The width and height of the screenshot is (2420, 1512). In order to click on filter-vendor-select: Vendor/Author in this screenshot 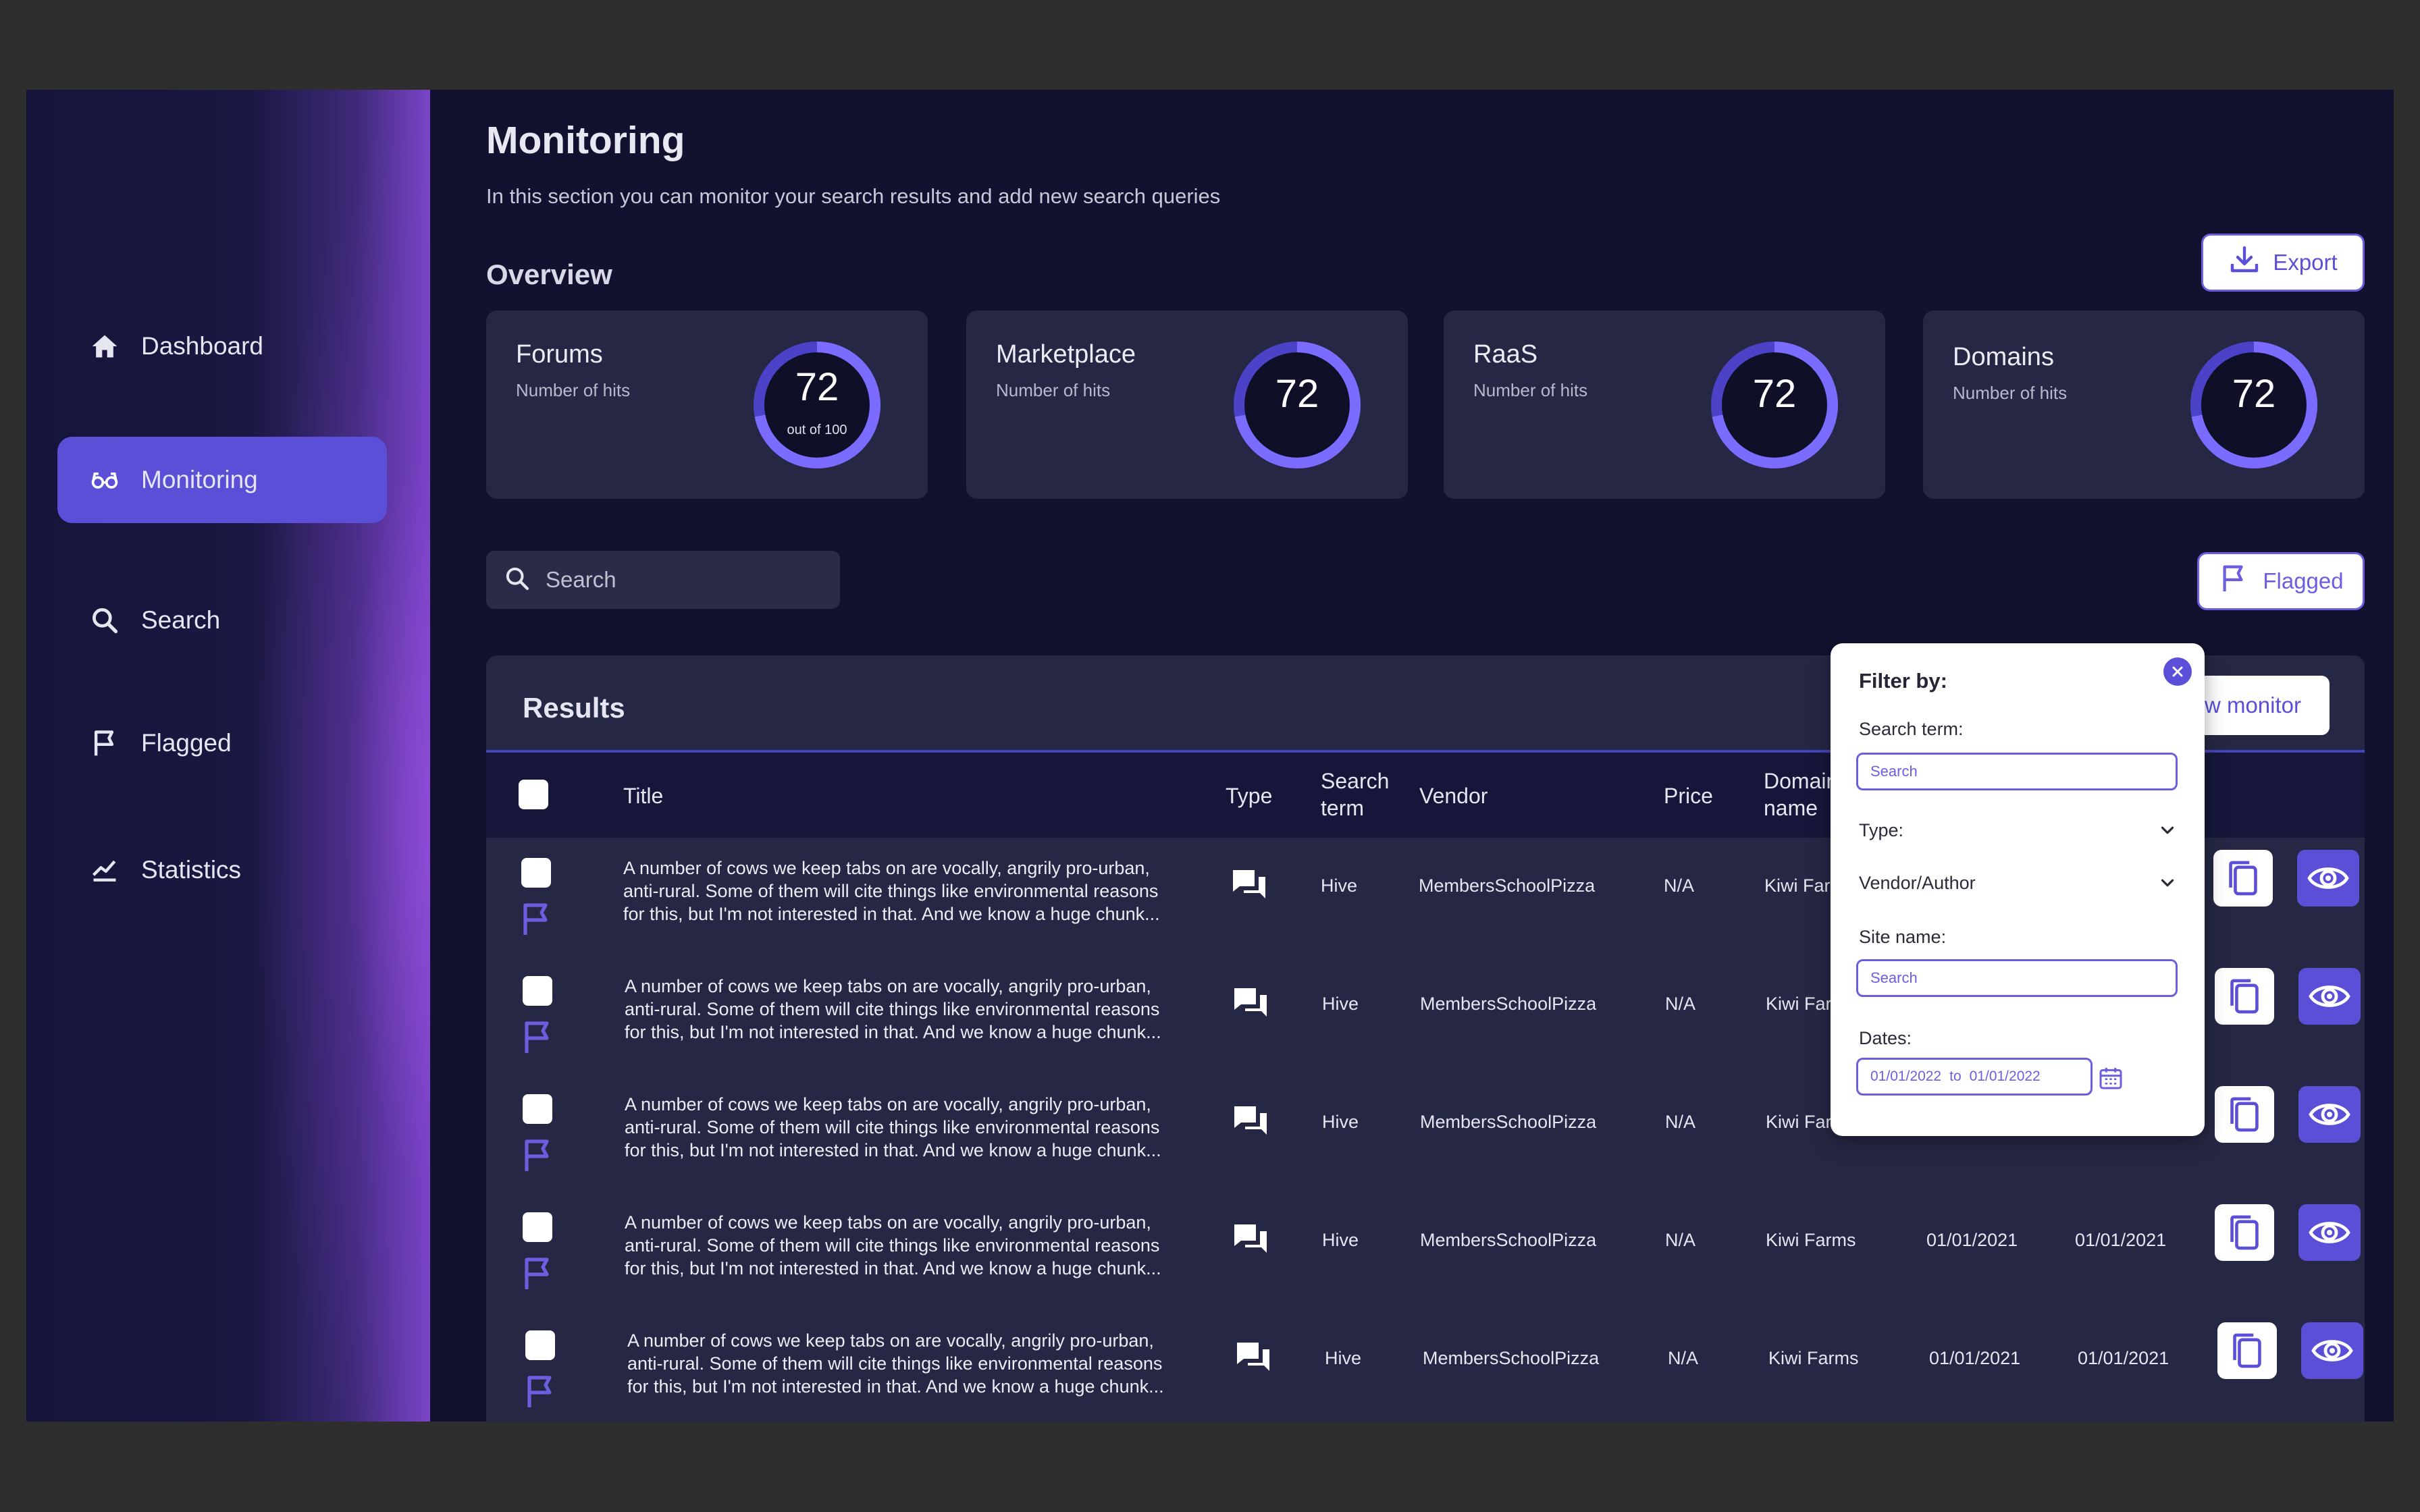, I will do `click(1917, 884)`.